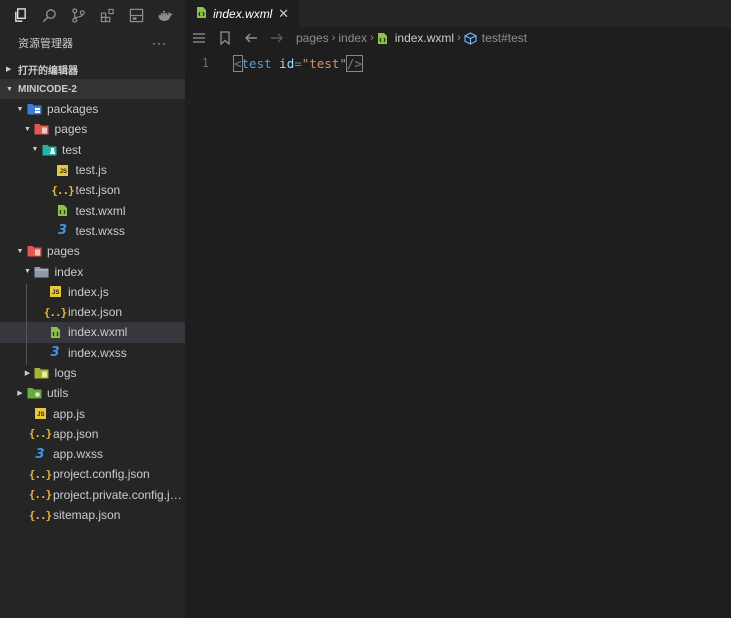  I want to click on tree-file: 3 app.wxss, so click(92, 454).